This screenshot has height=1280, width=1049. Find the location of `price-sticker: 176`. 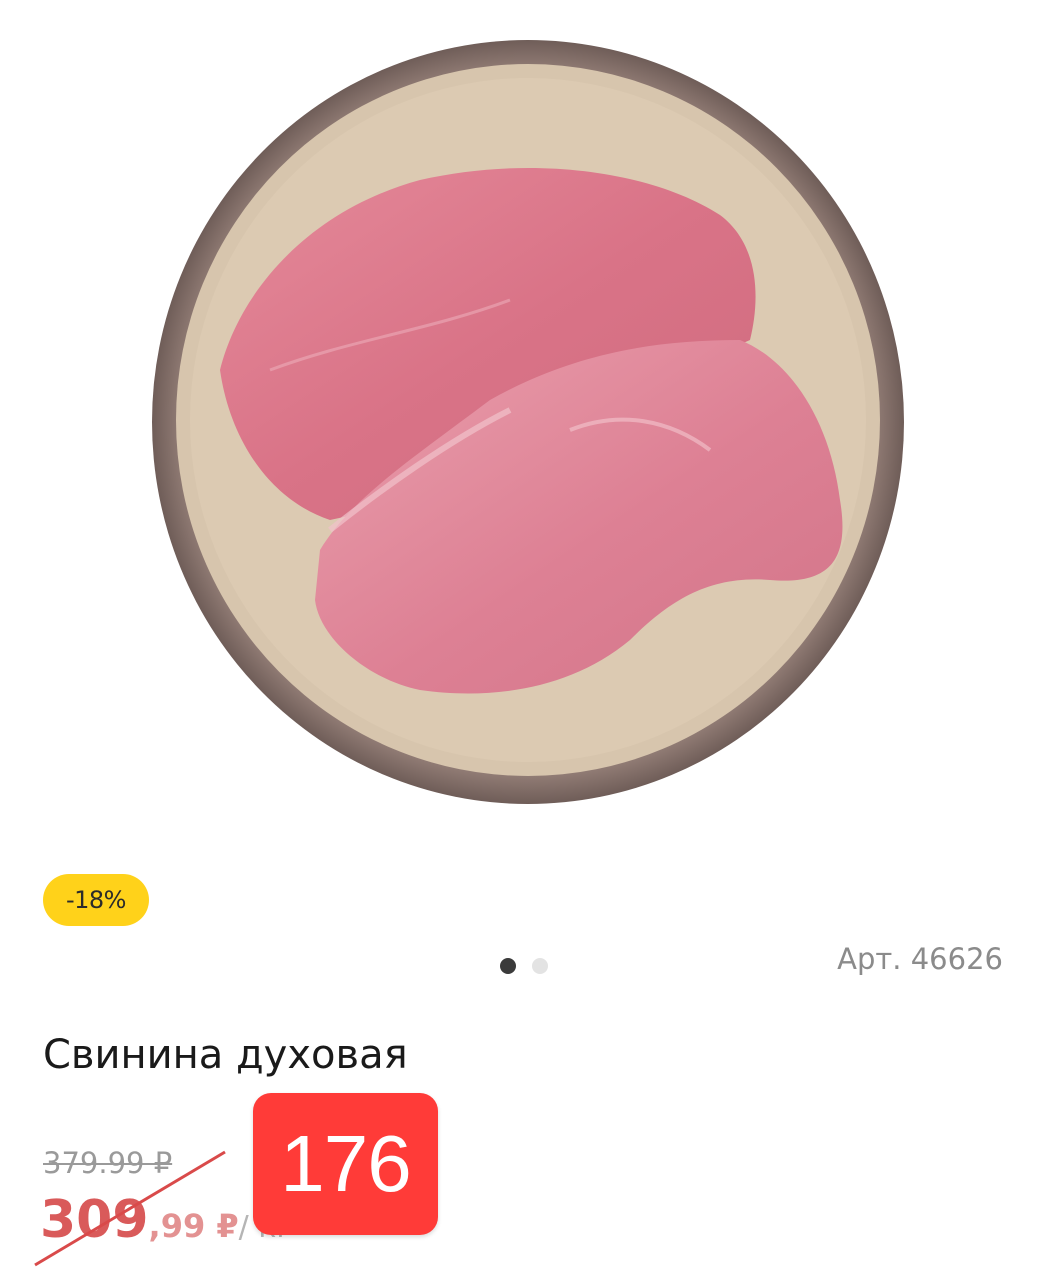

price-sticker: 176 is located at coordinates (345, 1164).